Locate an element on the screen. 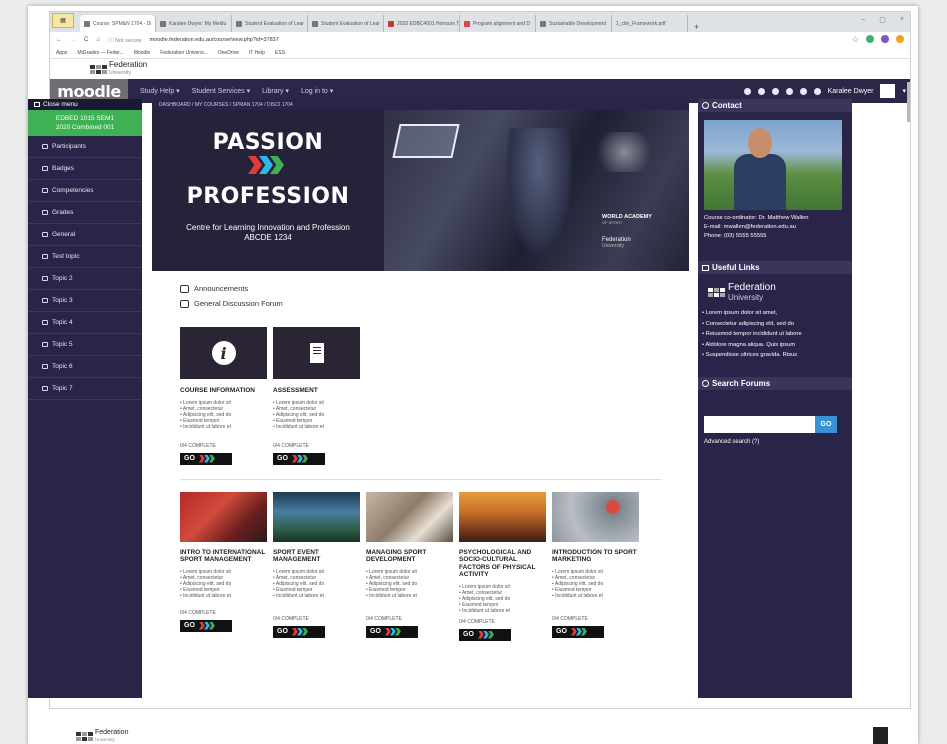 The image size is (947, 744). card-title: INTRODUCTION TO SPORT MARKETING is located at coordinates (595, 556).